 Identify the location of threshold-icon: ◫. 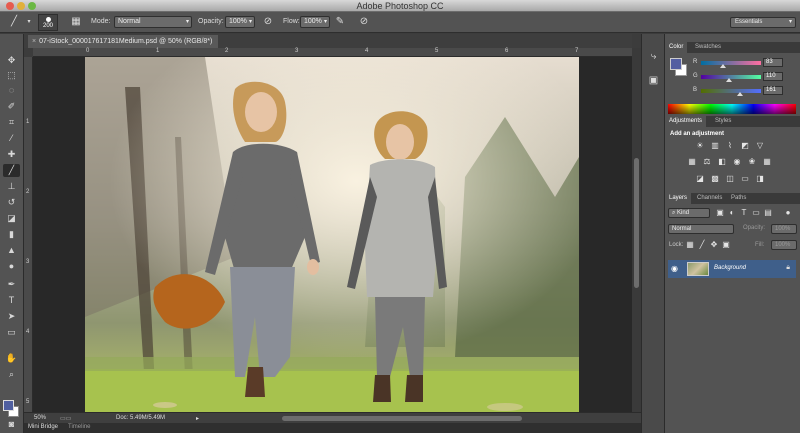
(730, 179).